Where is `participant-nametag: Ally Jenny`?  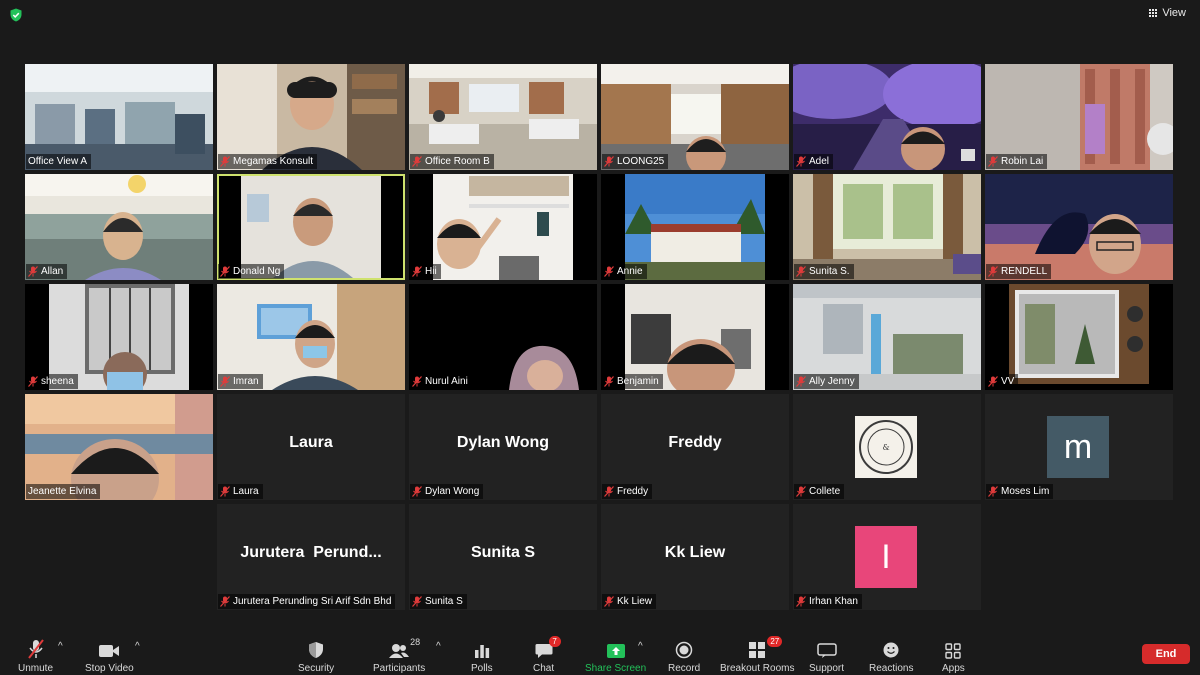
participant-nametag: Ally Jenny is located at coordinates (826, 381).